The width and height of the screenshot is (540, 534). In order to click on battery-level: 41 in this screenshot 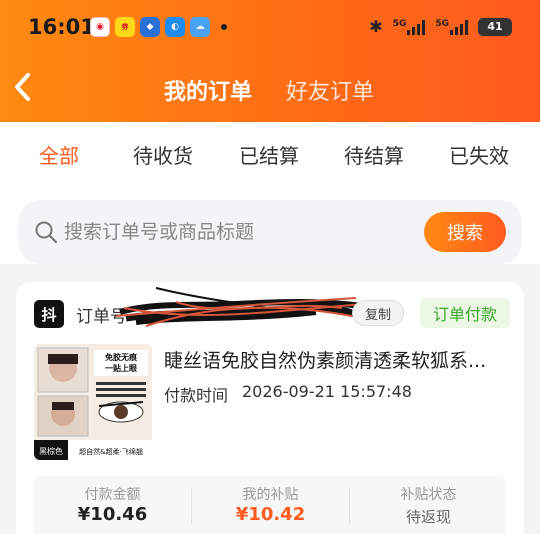, I will do `click(495, 26)`.